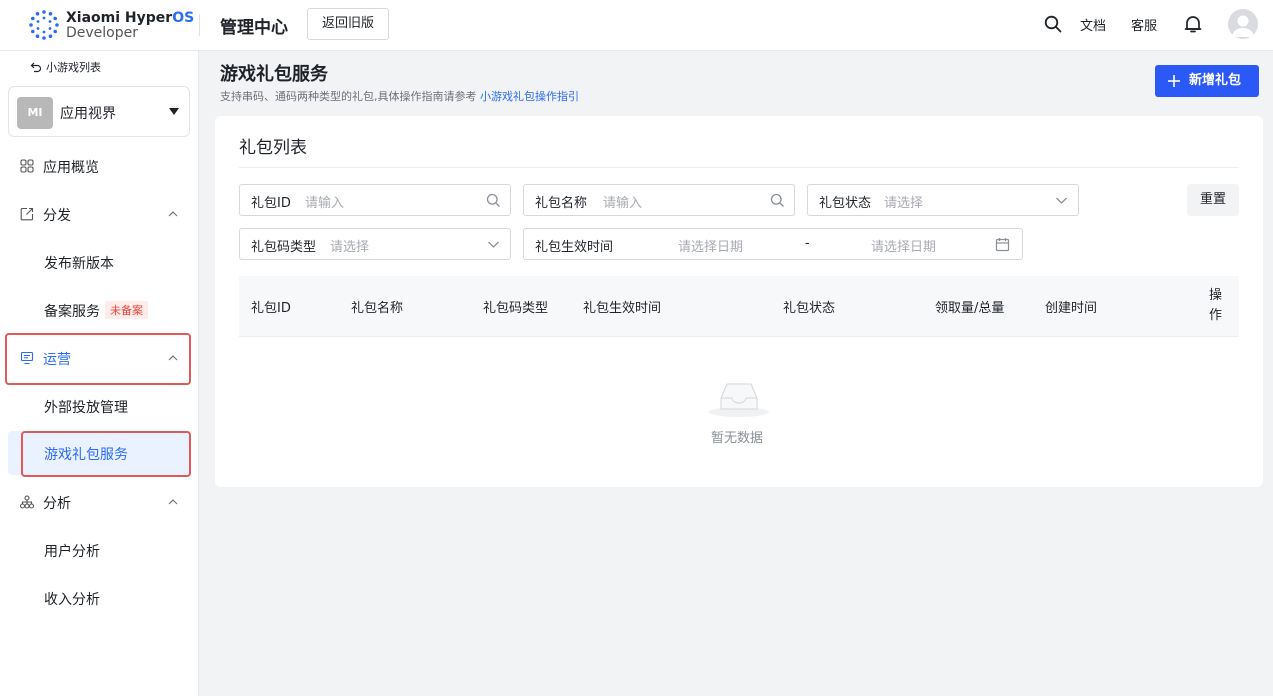 This screenshot has height=696, width=1273. I want to click on column-header: 领取量/总量, so click(970, 308).